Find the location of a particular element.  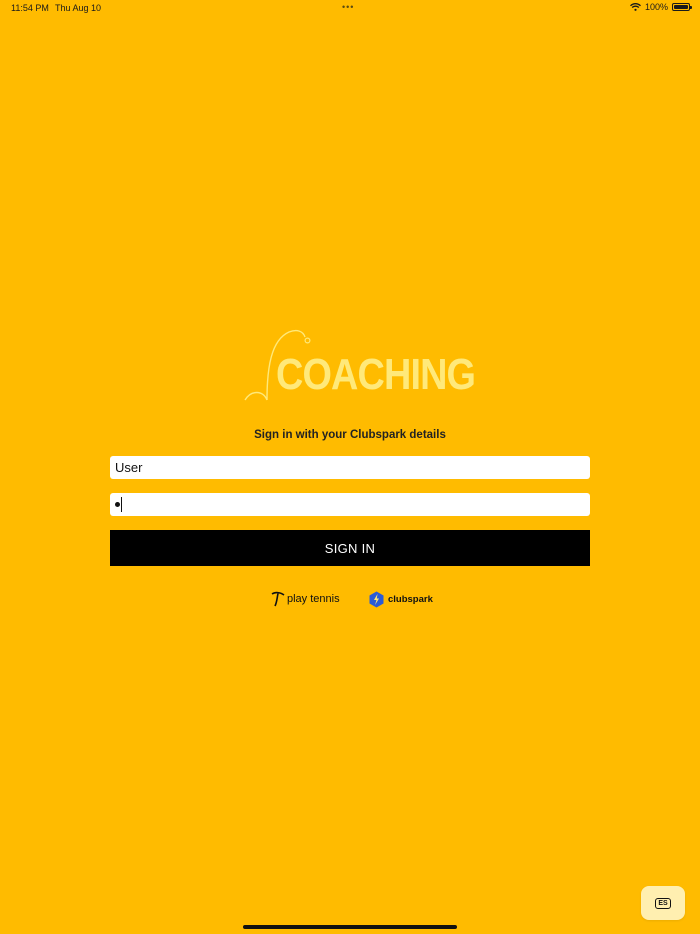

playtennis-logo: play tennis is located at coordinates (305, 599).